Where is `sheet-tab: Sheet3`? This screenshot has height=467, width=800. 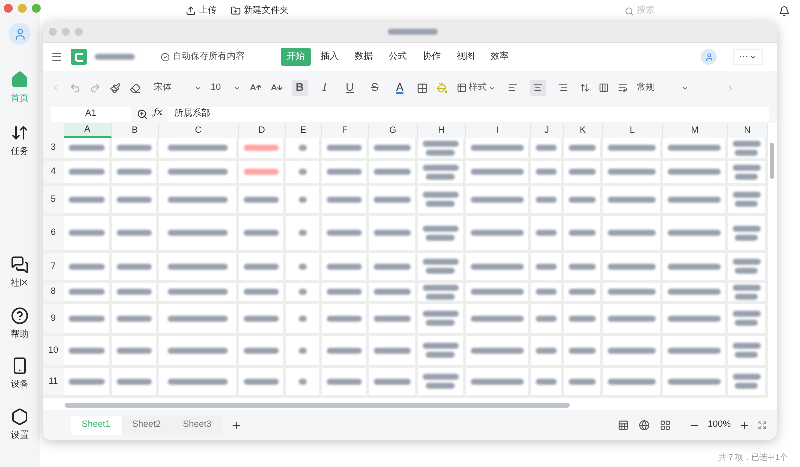 sheet-tab: Sheet3 is located at coordinates (197, 425).